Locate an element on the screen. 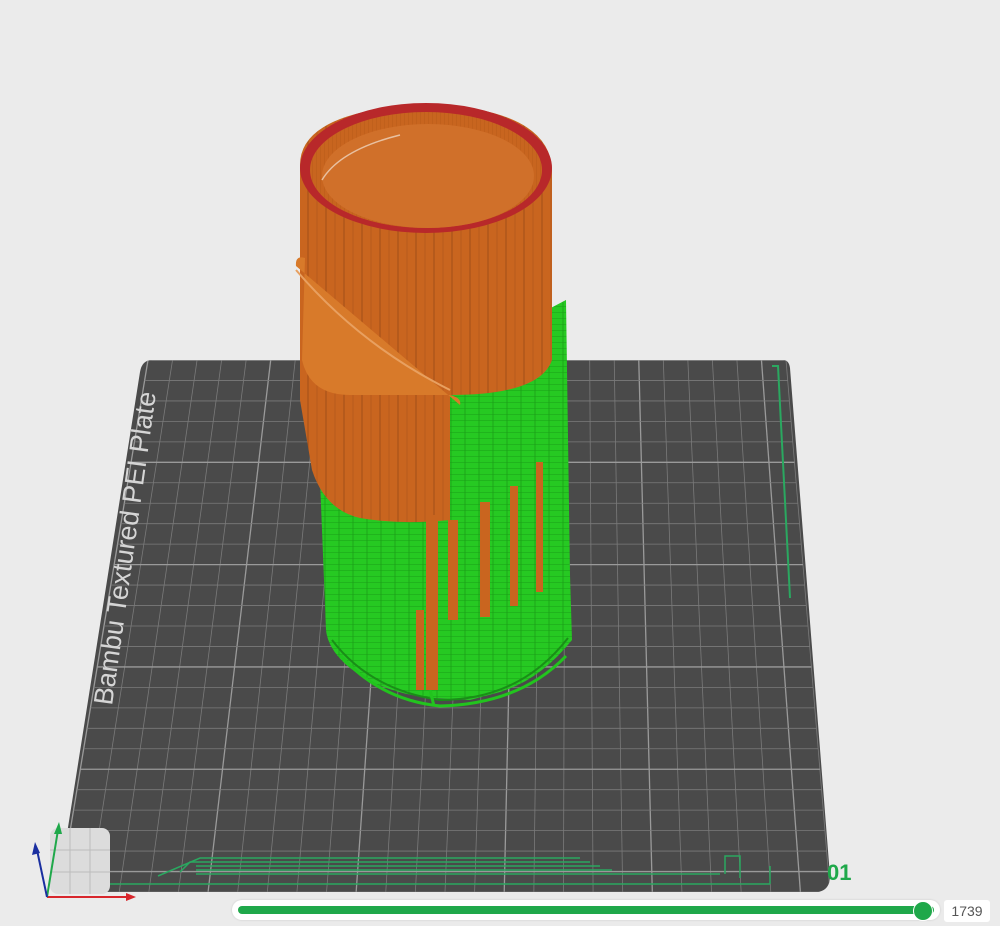  layer-slider-thumb is located at coordinates (923, 911).